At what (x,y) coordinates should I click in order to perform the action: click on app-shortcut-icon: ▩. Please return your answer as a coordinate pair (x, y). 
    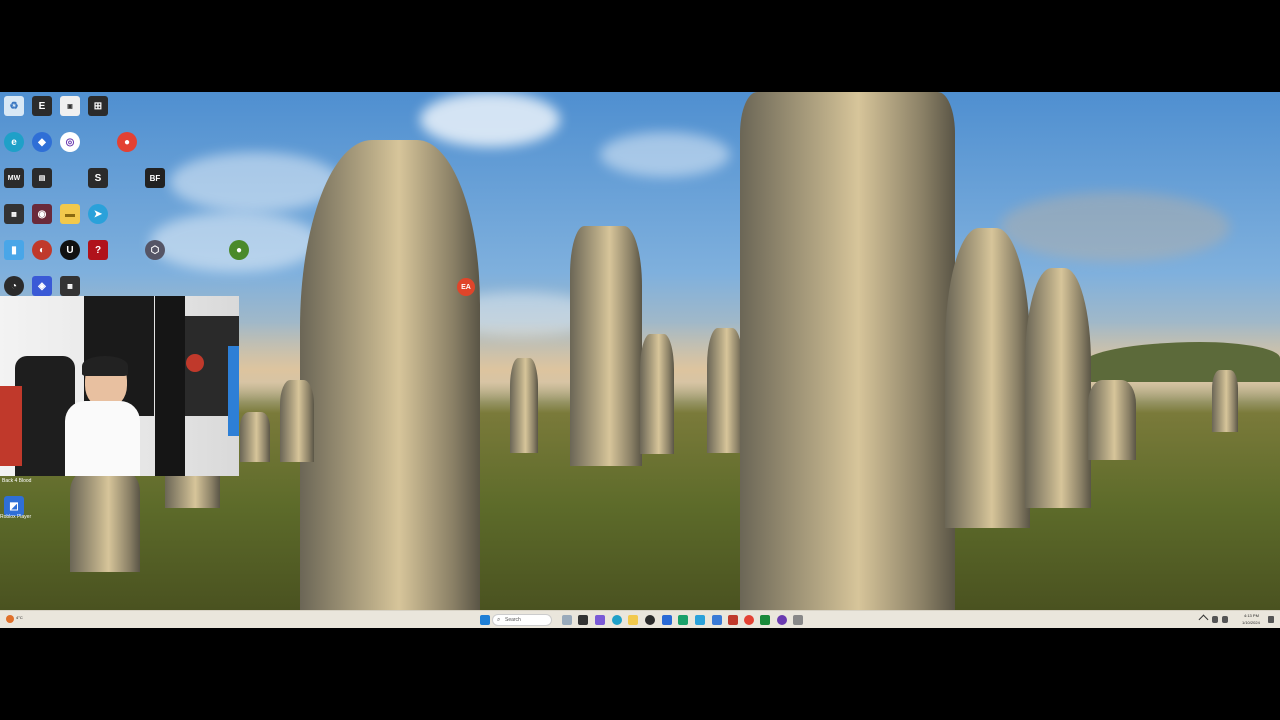
    Looking at the image, I should click on (70, 286).